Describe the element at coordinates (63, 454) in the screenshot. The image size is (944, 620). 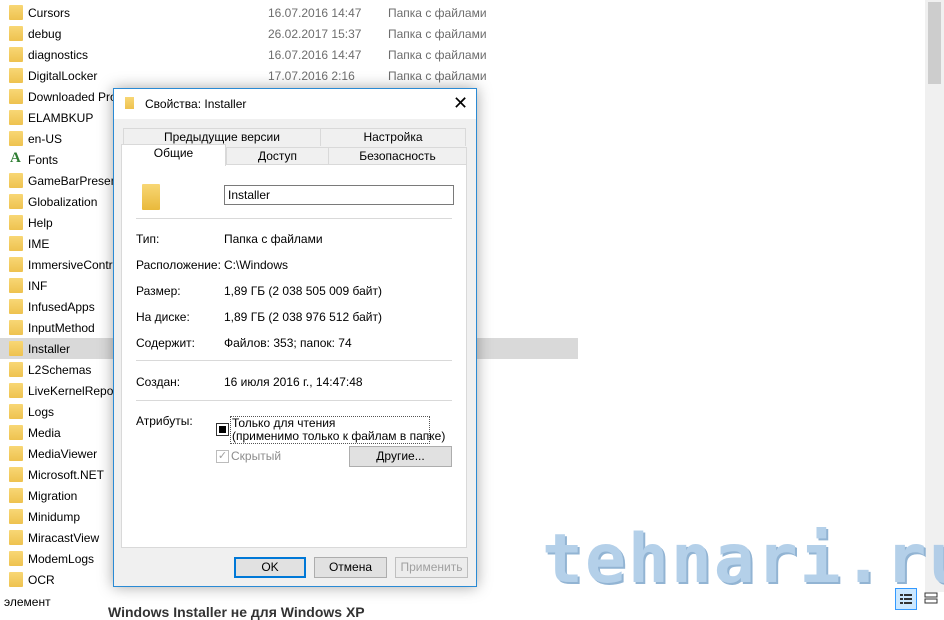
I see `file-name: MediaViewer` at that location.